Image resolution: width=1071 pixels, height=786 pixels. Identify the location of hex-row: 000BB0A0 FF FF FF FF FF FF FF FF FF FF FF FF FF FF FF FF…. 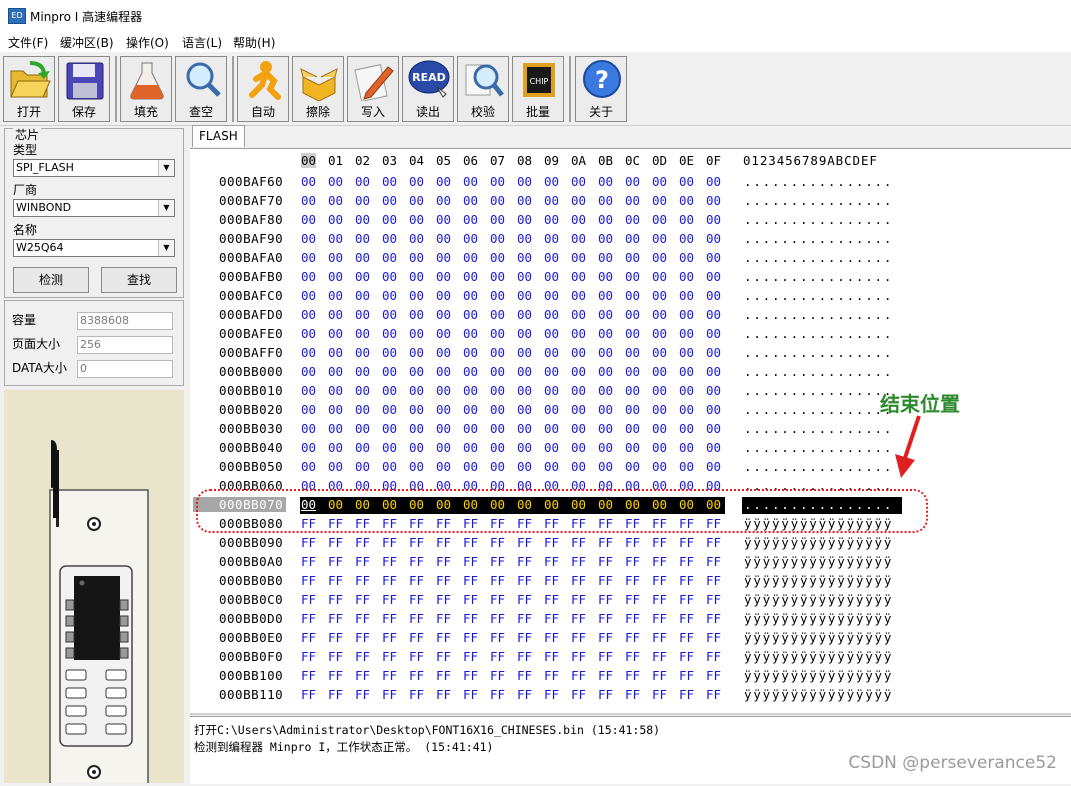
(630, 563).